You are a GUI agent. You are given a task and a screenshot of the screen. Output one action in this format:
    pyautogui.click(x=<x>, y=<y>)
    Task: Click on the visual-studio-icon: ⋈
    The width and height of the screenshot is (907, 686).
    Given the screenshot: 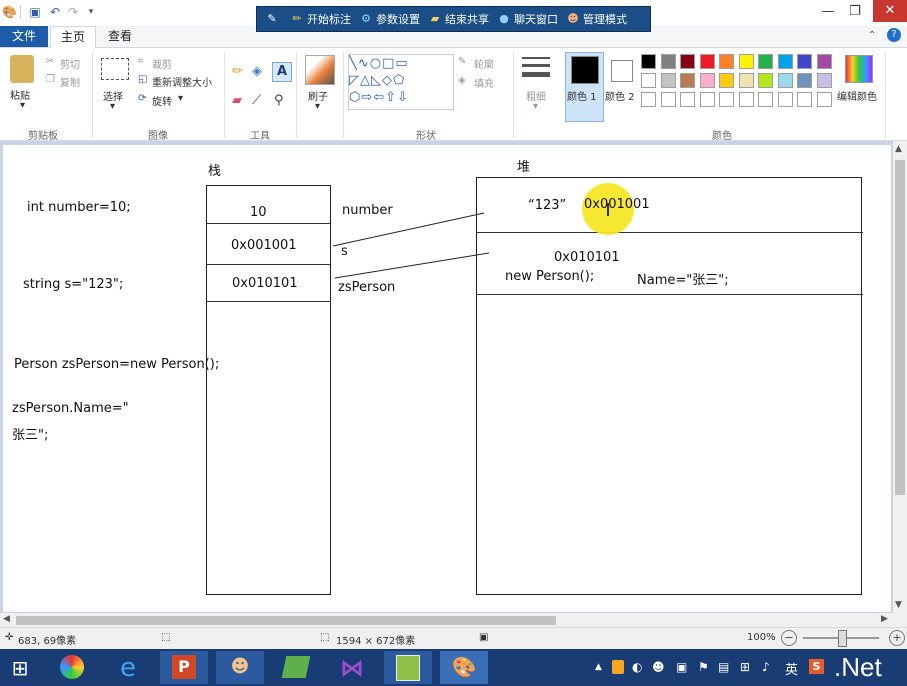 What is the action you would take?
    pyautogui.click(x=352, y=668)
    